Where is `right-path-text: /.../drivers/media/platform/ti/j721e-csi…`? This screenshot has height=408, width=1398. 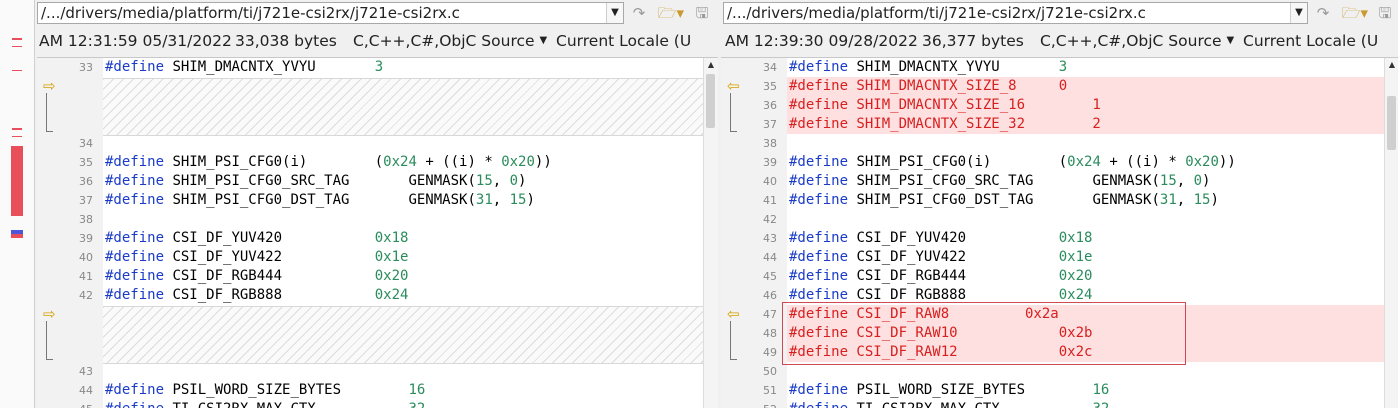
right-path-text: /.../drivers/media/platform/ti/j721e-csi… is located at coordinates (936, 13).